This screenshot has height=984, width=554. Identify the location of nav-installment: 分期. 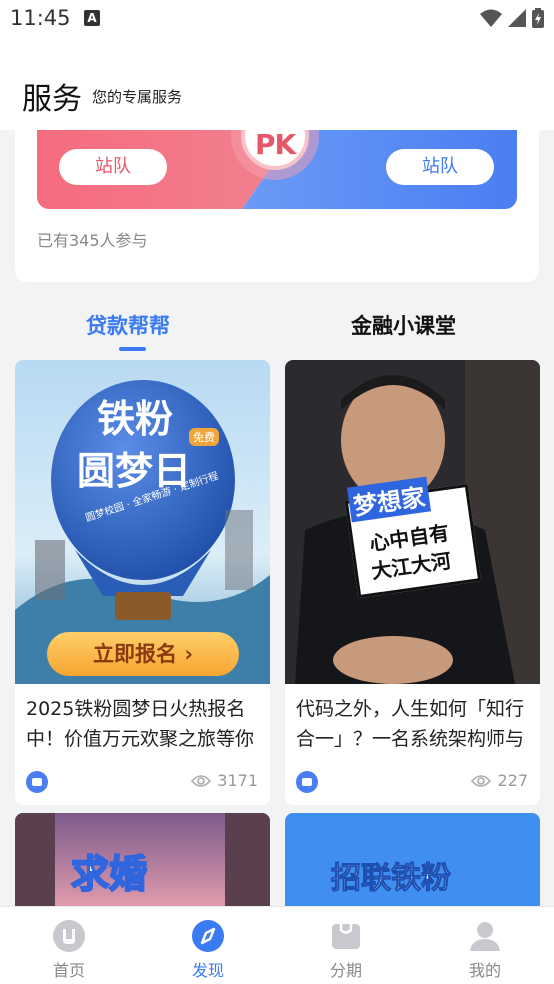
(346, 945).